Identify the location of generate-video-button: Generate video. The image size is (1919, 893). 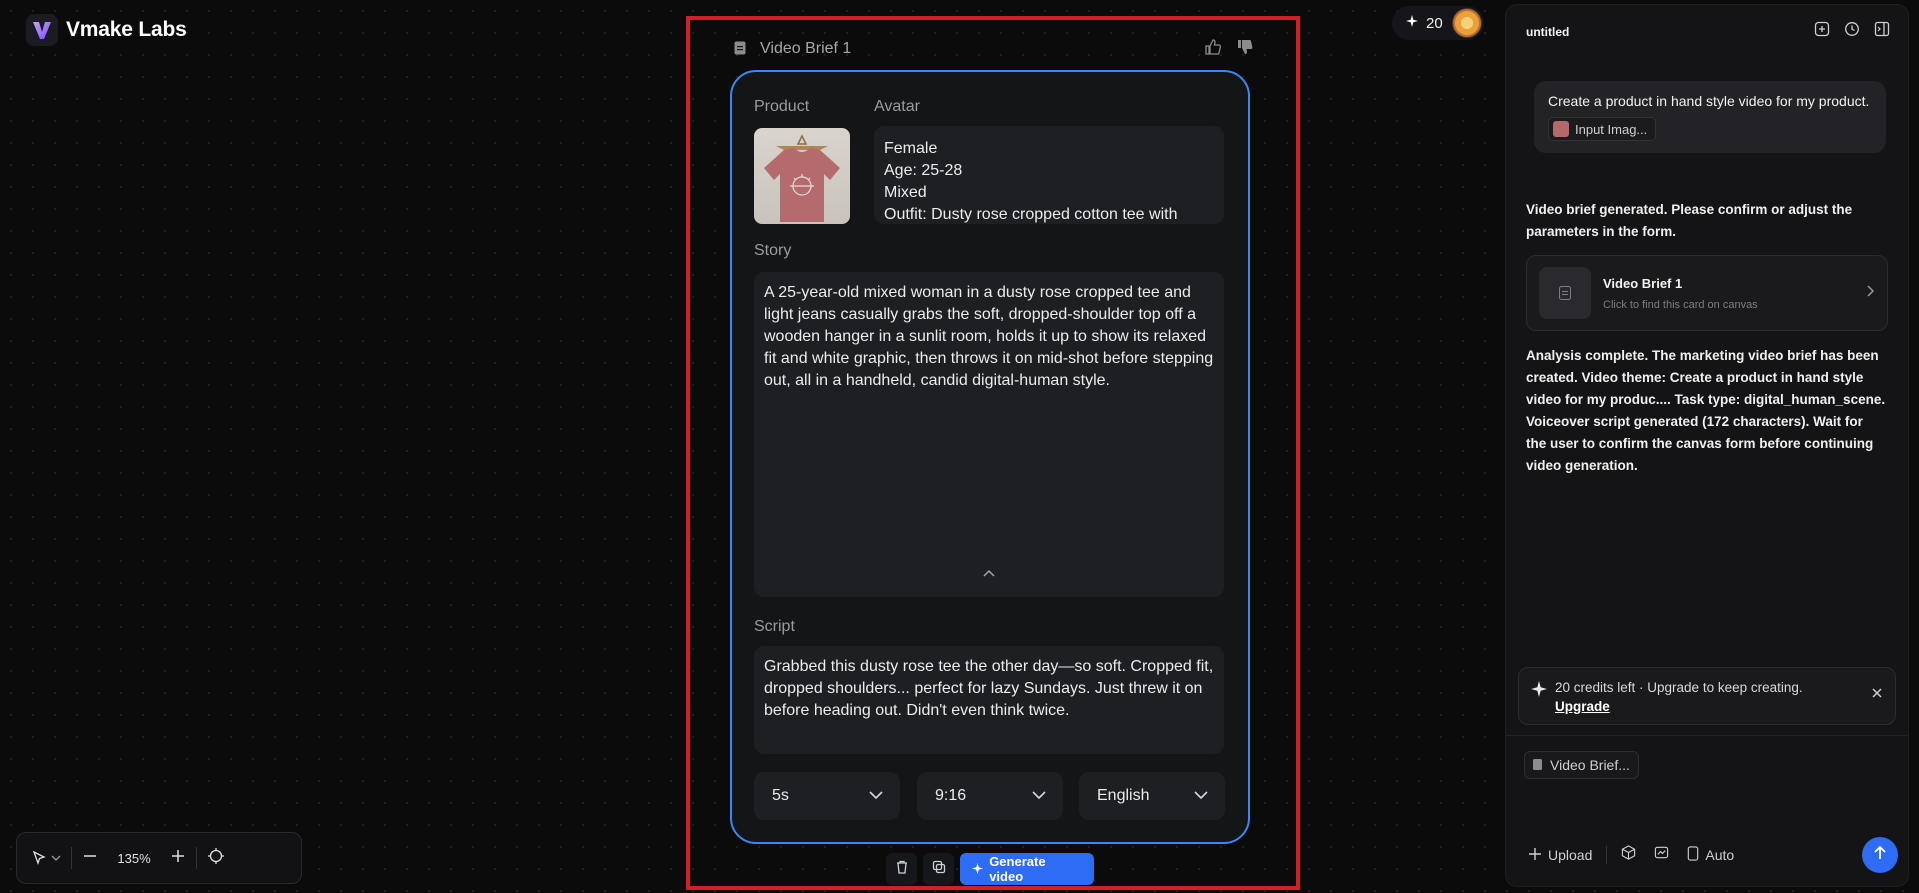
(1027, 869).